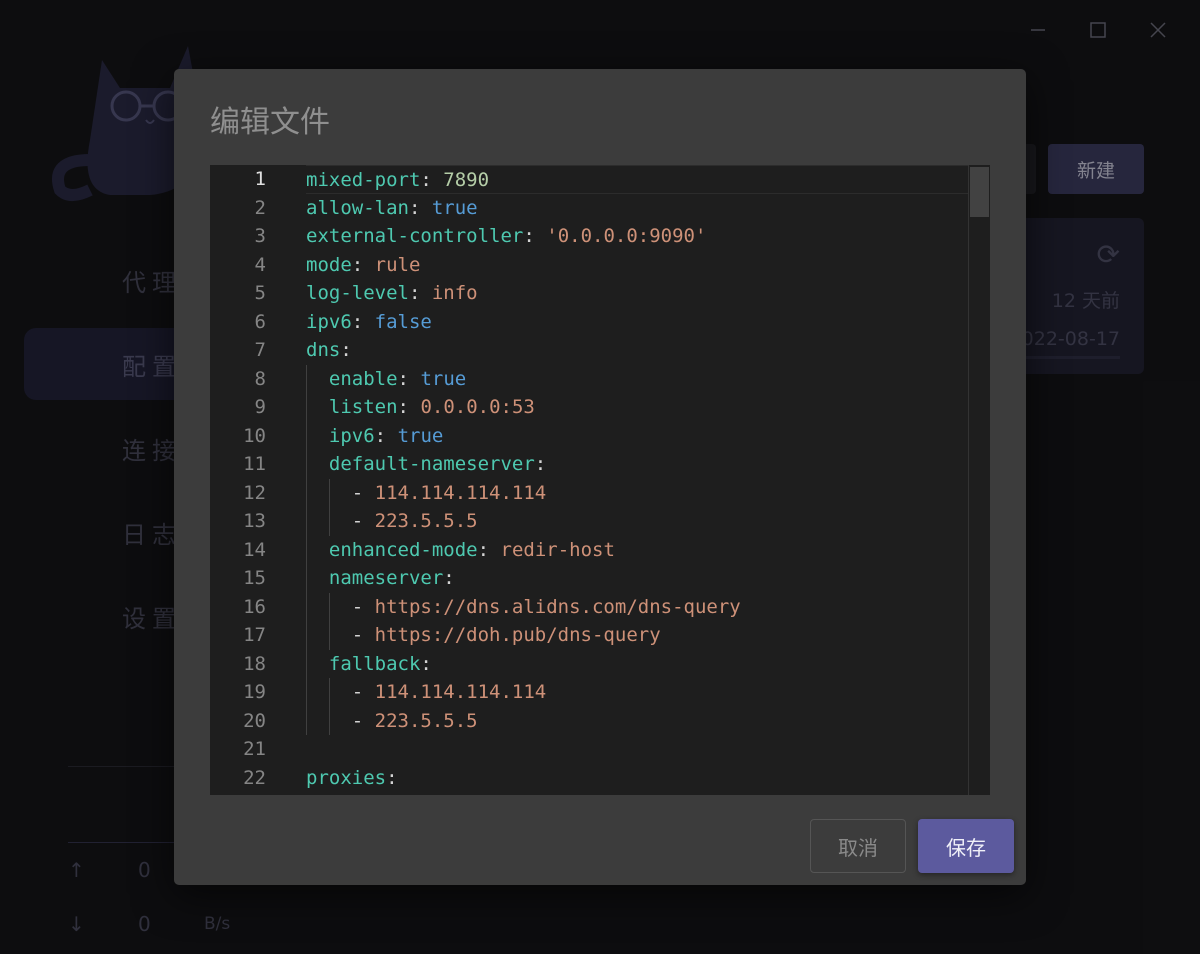  What do you see at coordinates (260, 264) in the screenshot?
I see `line-number: 4` at bounding box center [260, 264].